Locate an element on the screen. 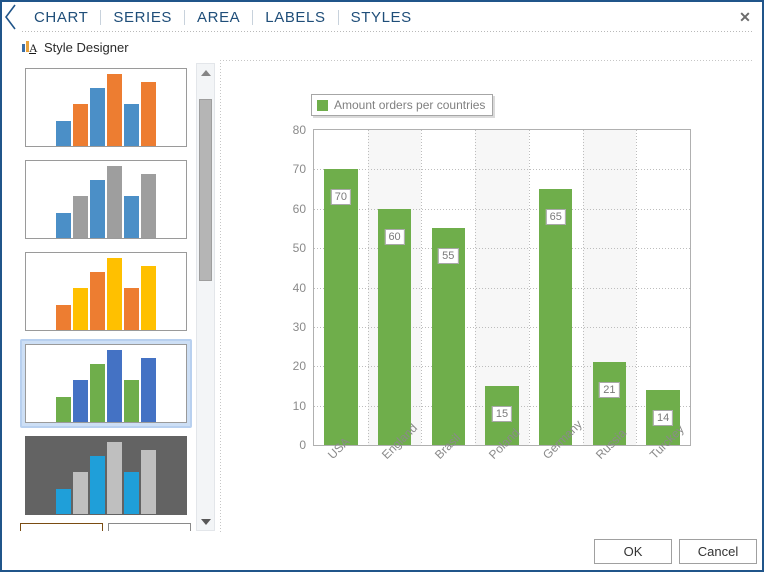 The width and height of the screenshot is (764, 572). y-axis-tick-label: 20 is located at coordinates (299, 366).